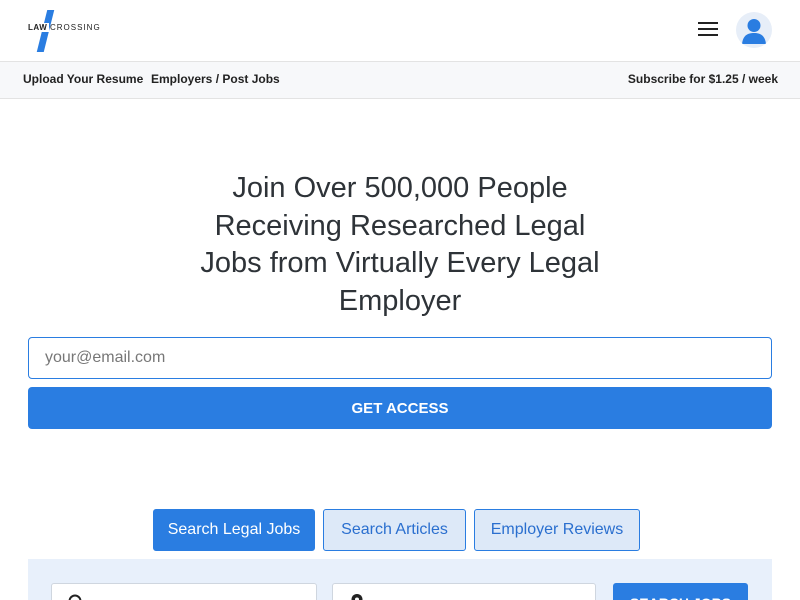 The image size is (800, 600). I want to click on subscribe-link: Subscribe for $1.25 / week, so click(703, 79).